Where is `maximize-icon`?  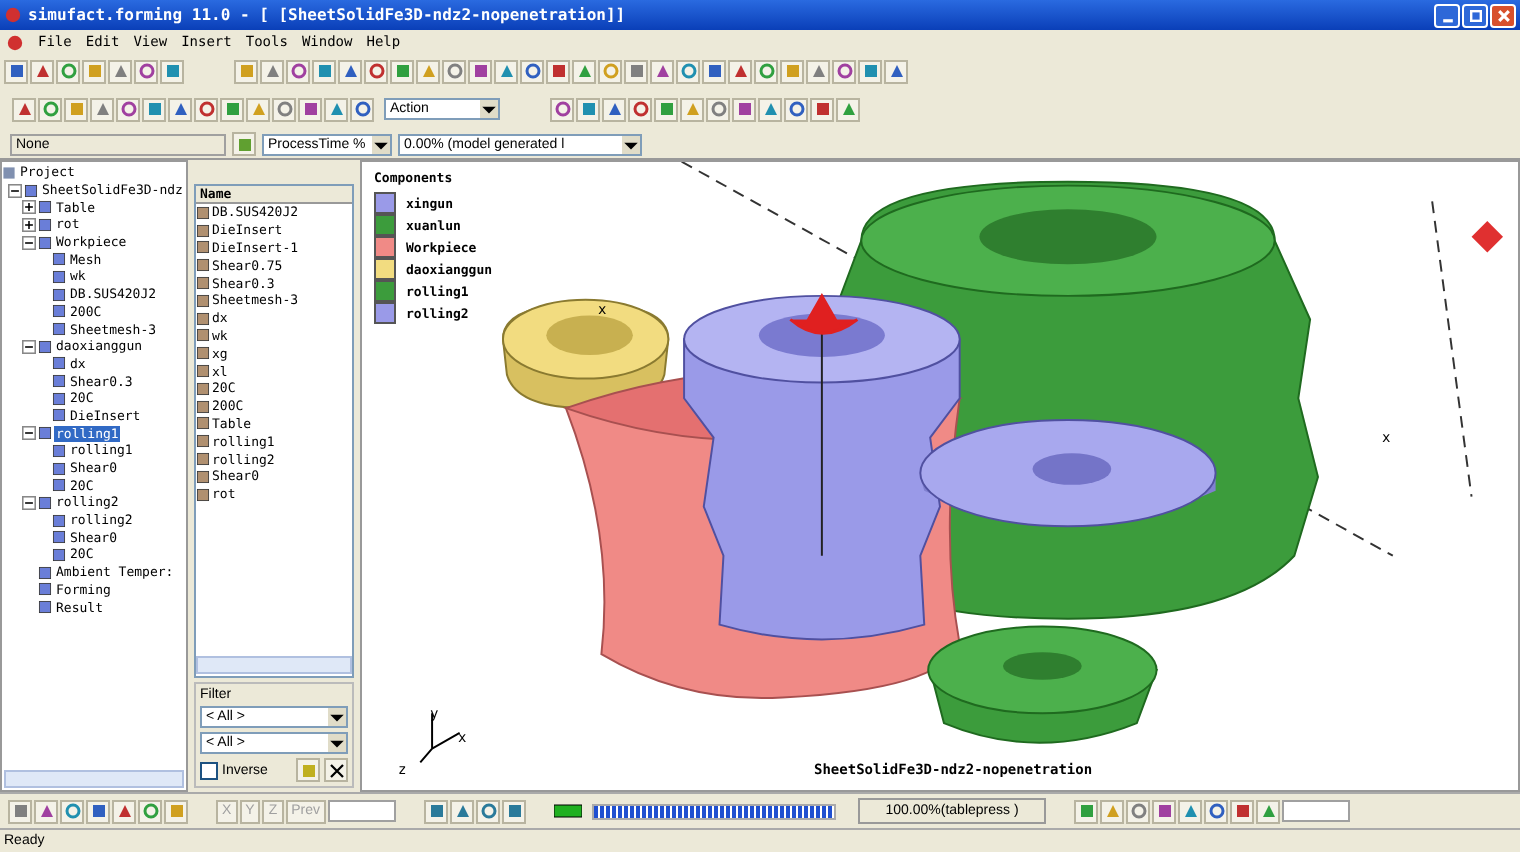
maximize-icon is located at coordinates (1475, 15).